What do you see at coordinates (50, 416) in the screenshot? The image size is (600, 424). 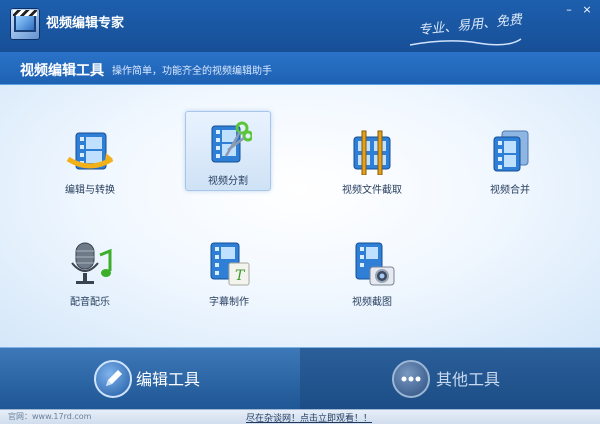 I see `website-text: 官网：www.17rd.com` at bounding box center [50, 416].